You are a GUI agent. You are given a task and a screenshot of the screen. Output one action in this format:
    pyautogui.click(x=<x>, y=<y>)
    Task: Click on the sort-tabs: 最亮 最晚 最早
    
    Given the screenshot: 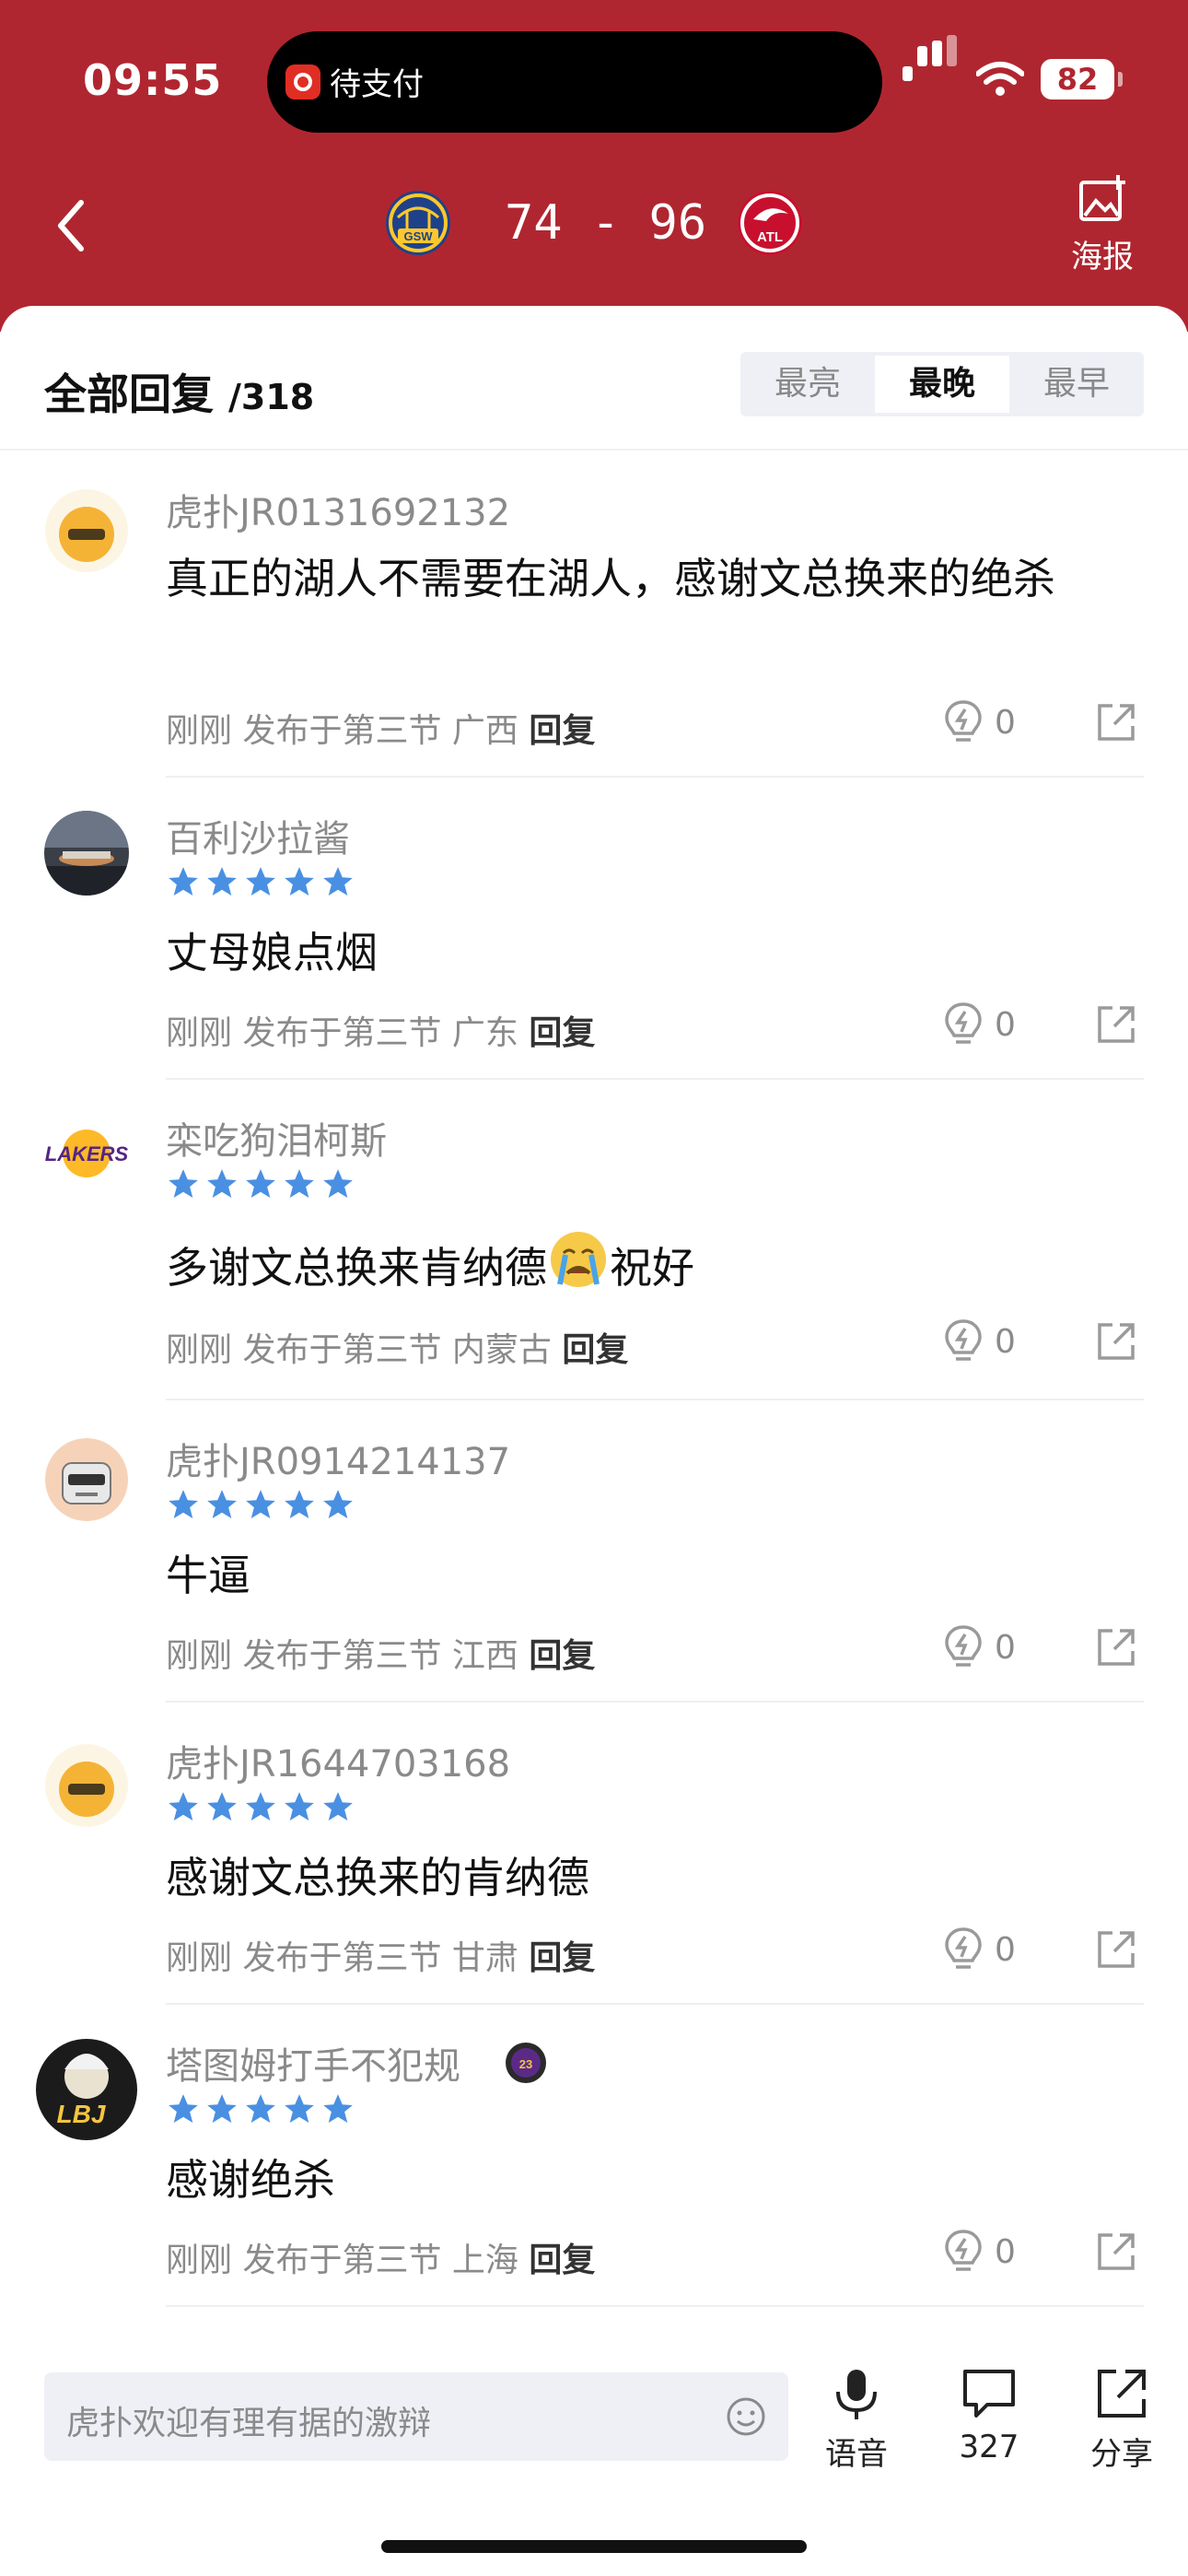 What is the action you would take?
    pyautogui.click(x=942, y=384)
    